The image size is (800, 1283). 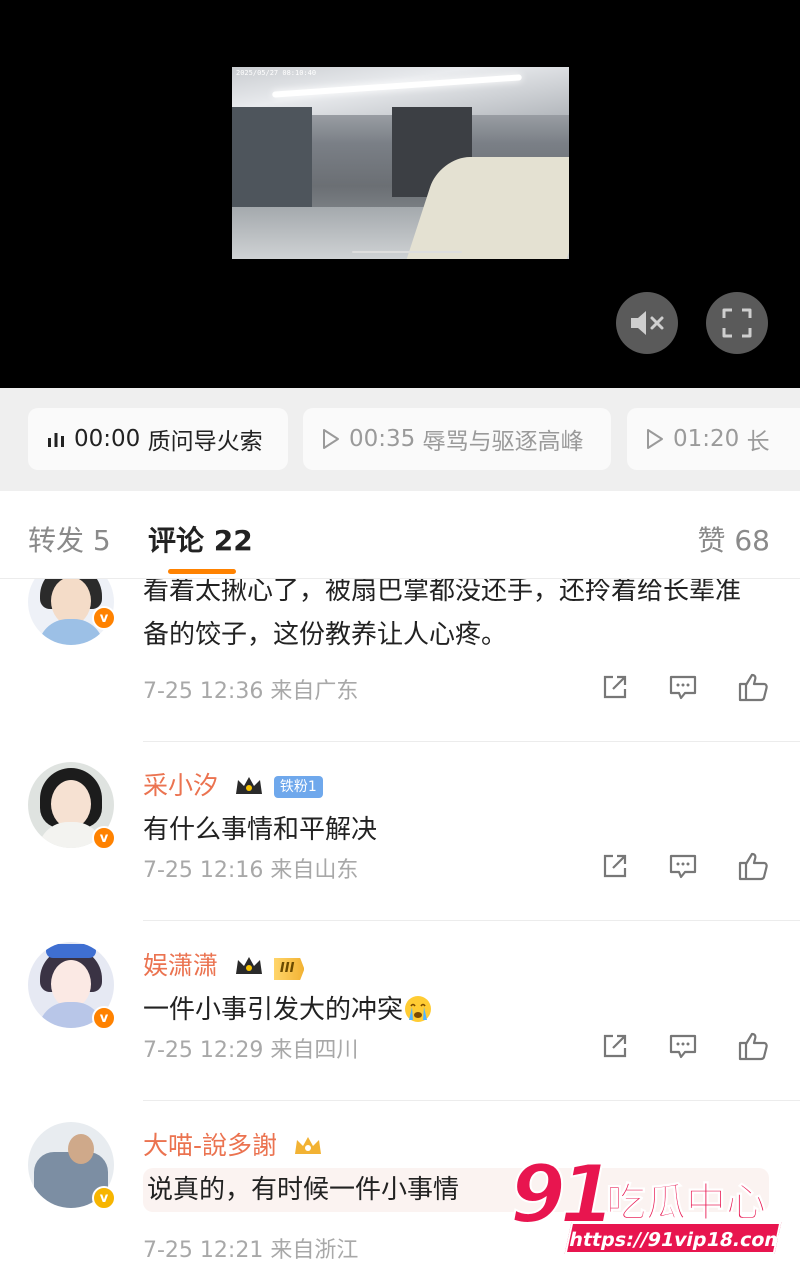 I want to click on chapter-time: 01:20, so click(x=706, y=439).